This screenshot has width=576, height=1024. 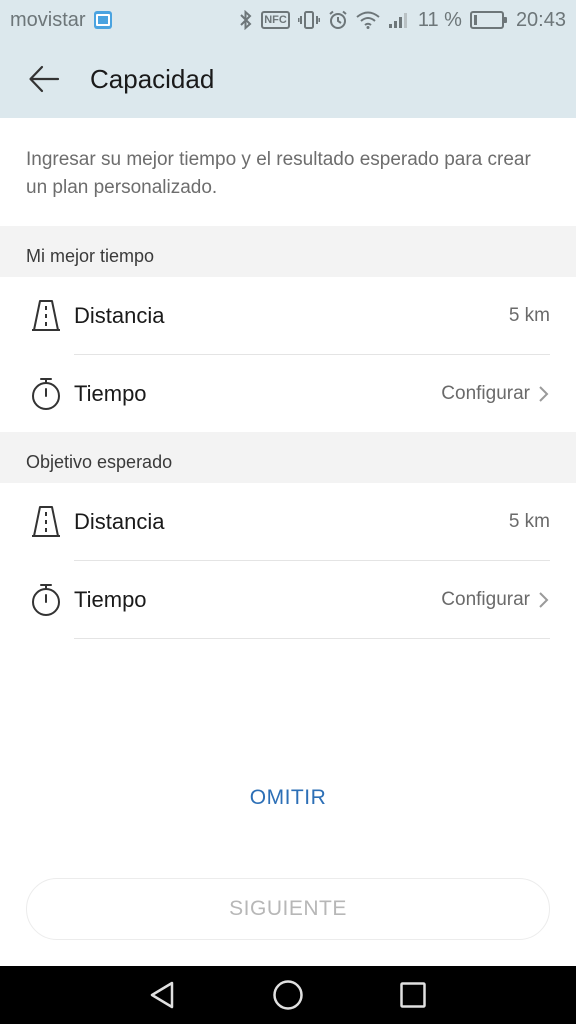 What do you see at coordinates (48, 19) in the screenshot?
I see `carrier-name: movistar` at bounding box center [48, 19].